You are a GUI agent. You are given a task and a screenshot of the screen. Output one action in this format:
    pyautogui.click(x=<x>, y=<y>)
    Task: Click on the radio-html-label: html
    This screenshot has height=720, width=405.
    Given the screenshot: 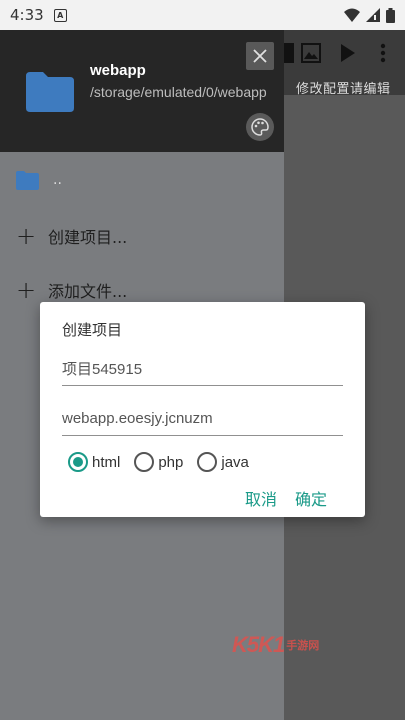 What is the action you would take?
    pyautogui.click(x=106, y=462)
    